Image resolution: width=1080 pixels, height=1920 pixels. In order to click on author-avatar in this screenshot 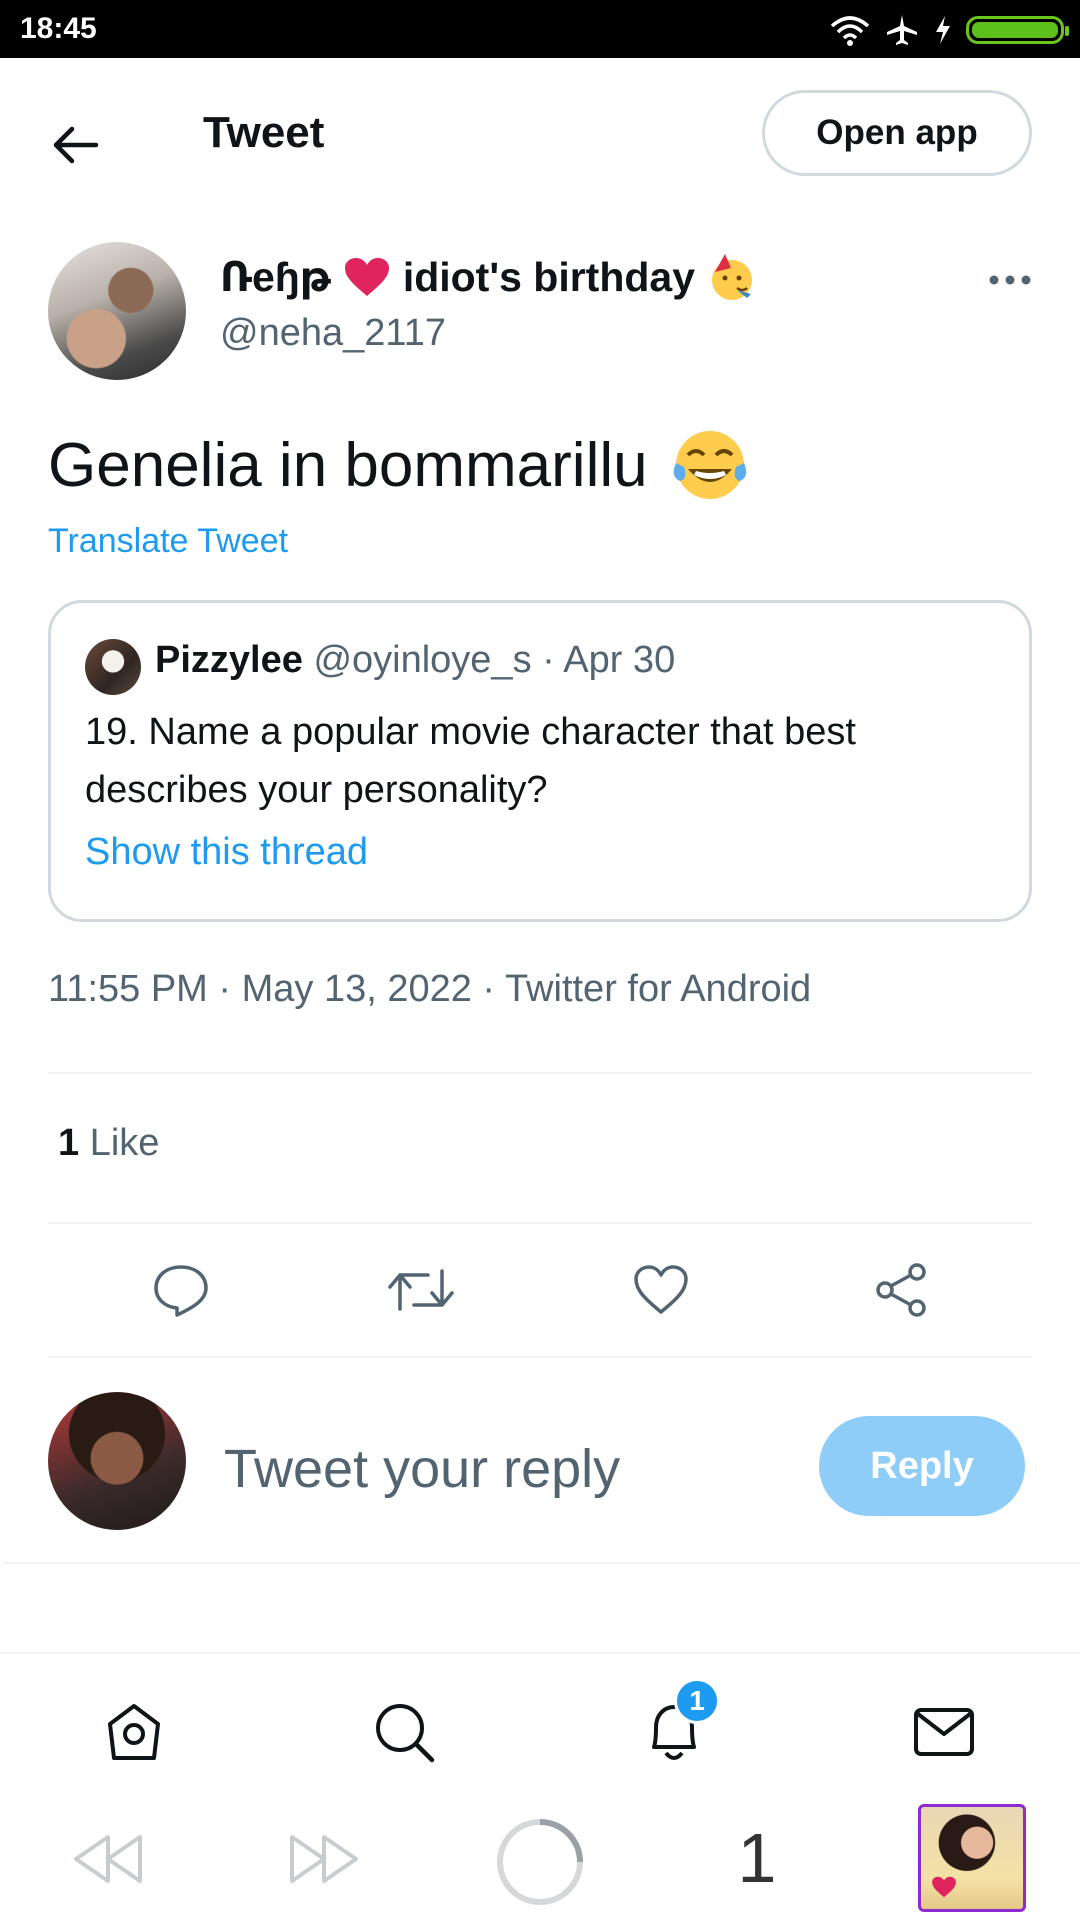, I will do `click(117, 311)`.